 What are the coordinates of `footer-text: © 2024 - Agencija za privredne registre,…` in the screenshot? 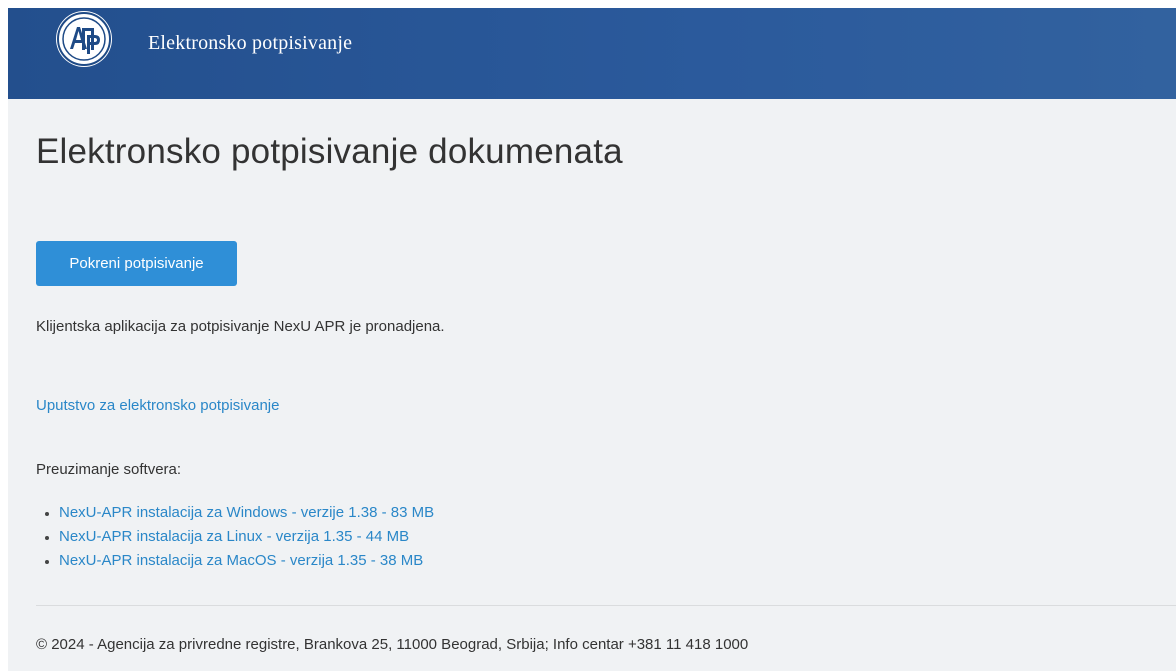 It's located at (392, 644).